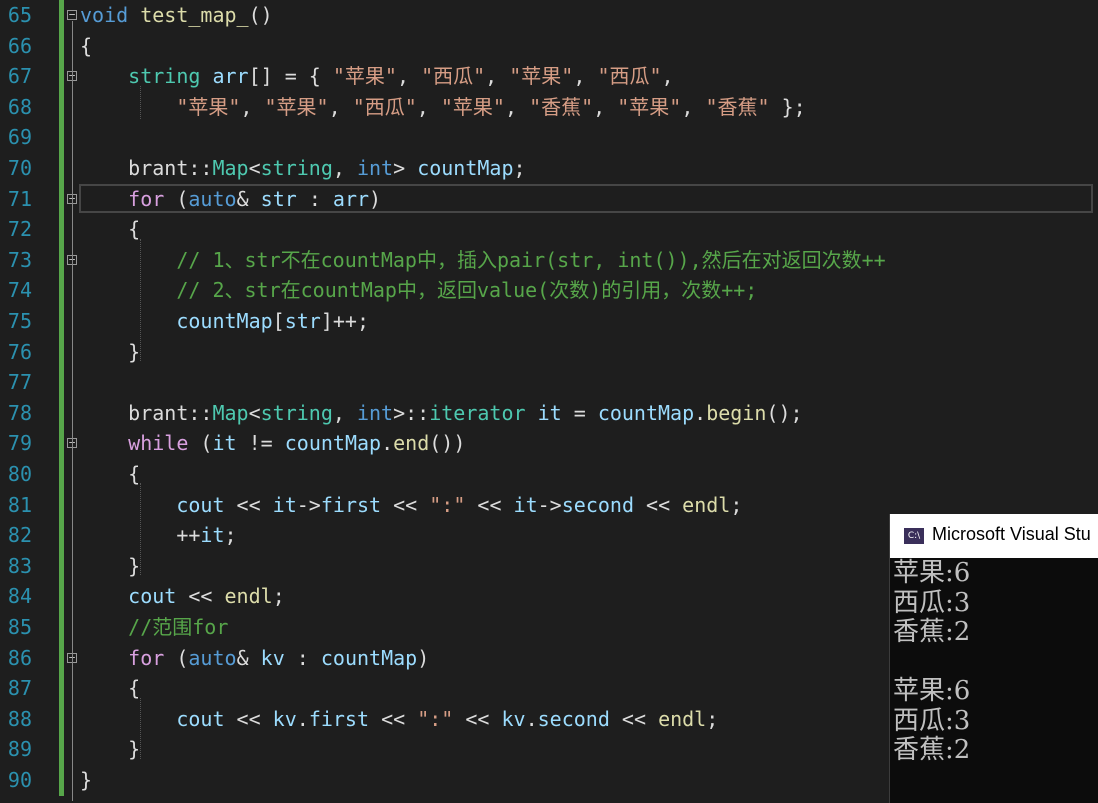  I want to click on code-token: (, so click(176, 198).